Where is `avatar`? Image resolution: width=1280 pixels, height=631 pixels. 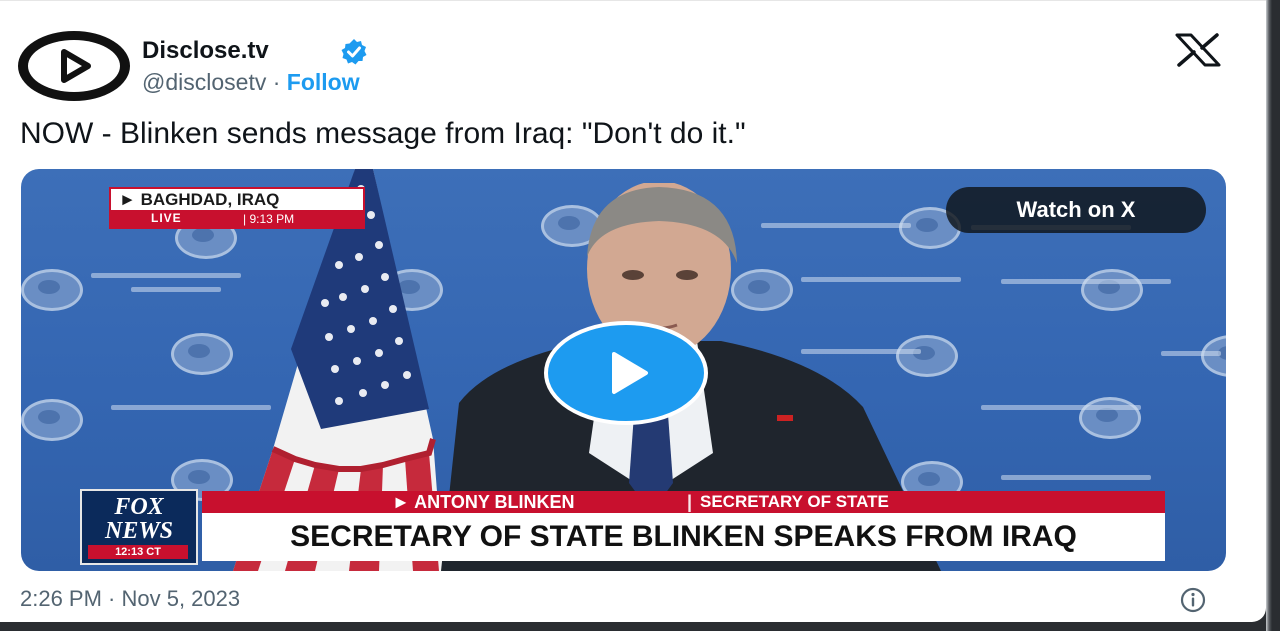 avatar is located at coordinates (74, 66).